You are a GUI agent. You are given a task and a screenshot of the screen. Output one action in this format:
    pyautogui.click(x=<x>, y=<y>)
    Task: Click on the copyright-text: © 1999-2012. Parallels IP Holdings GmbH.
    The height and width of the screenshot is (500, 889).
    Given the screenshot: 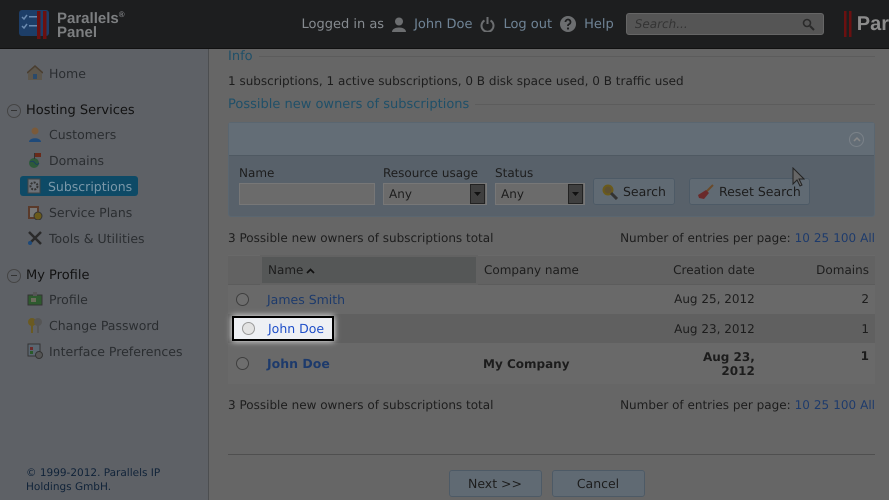 What is the action you would take?
    pyautogui.click(x=93, y=480)
    